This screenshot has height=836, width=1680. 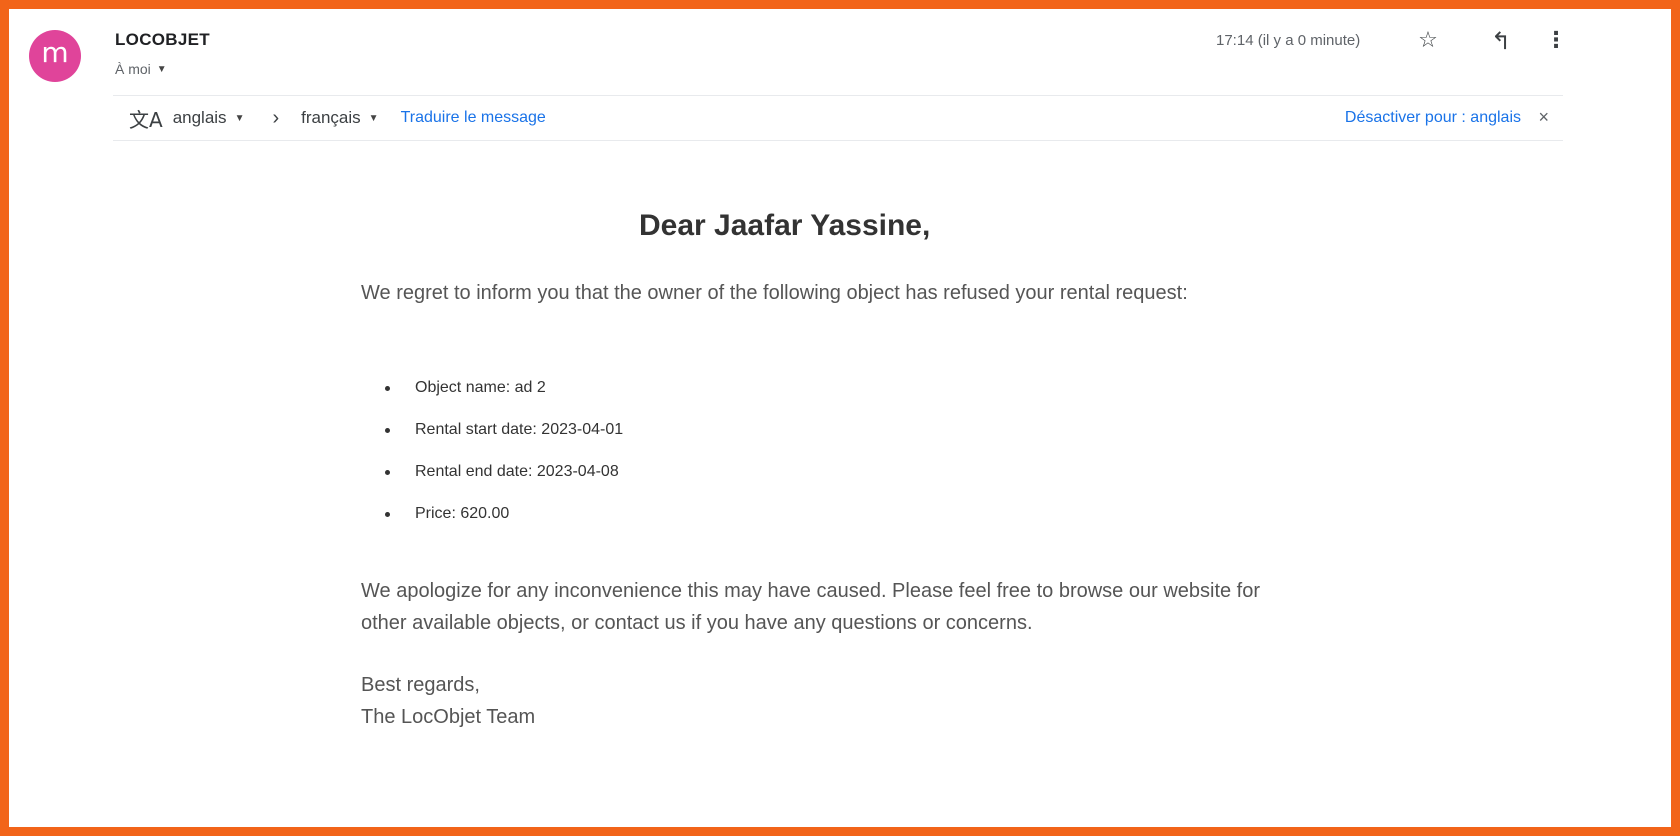 I want to click on more-vert-icon: ⋮, so click(x=1556, y=40).